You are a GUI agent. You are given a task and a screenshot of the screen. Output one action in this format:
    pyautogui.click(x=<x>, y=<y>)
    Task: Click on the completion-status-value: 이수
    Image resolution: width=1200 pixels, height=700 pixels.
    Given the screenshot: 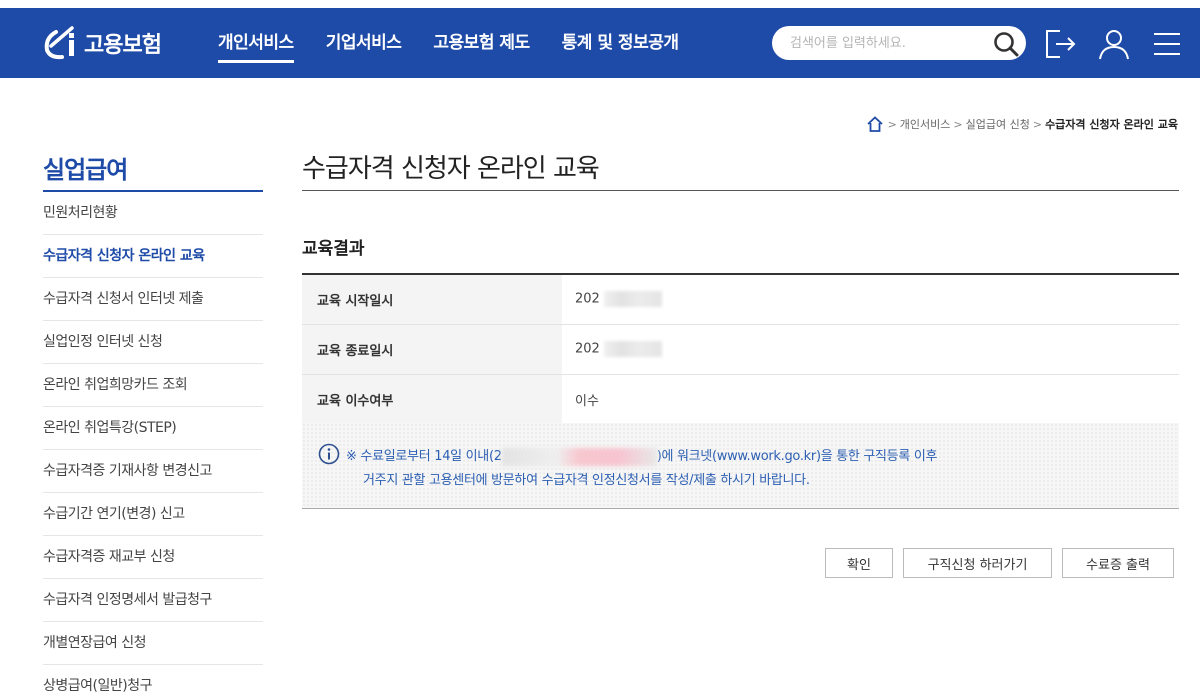 What is the action you would take?
    pyautogui.click(x=870, y=399)
    